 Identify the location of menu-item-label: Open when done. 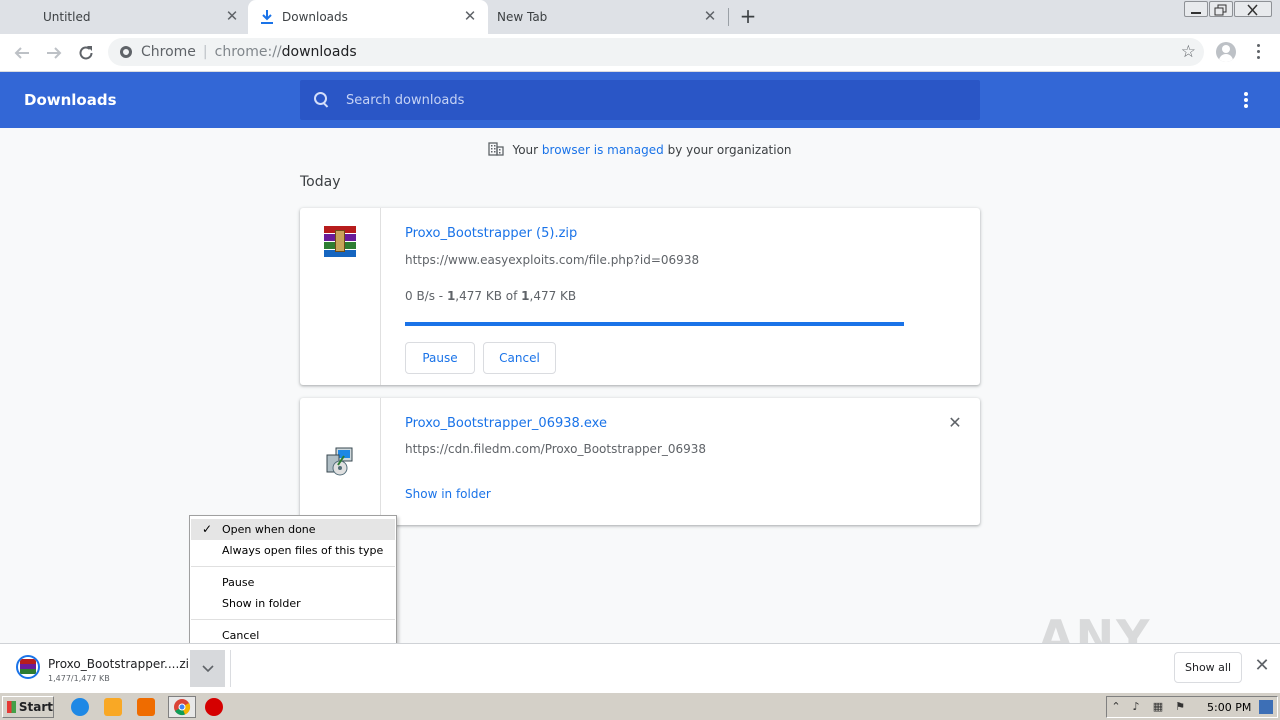
(269, 529).